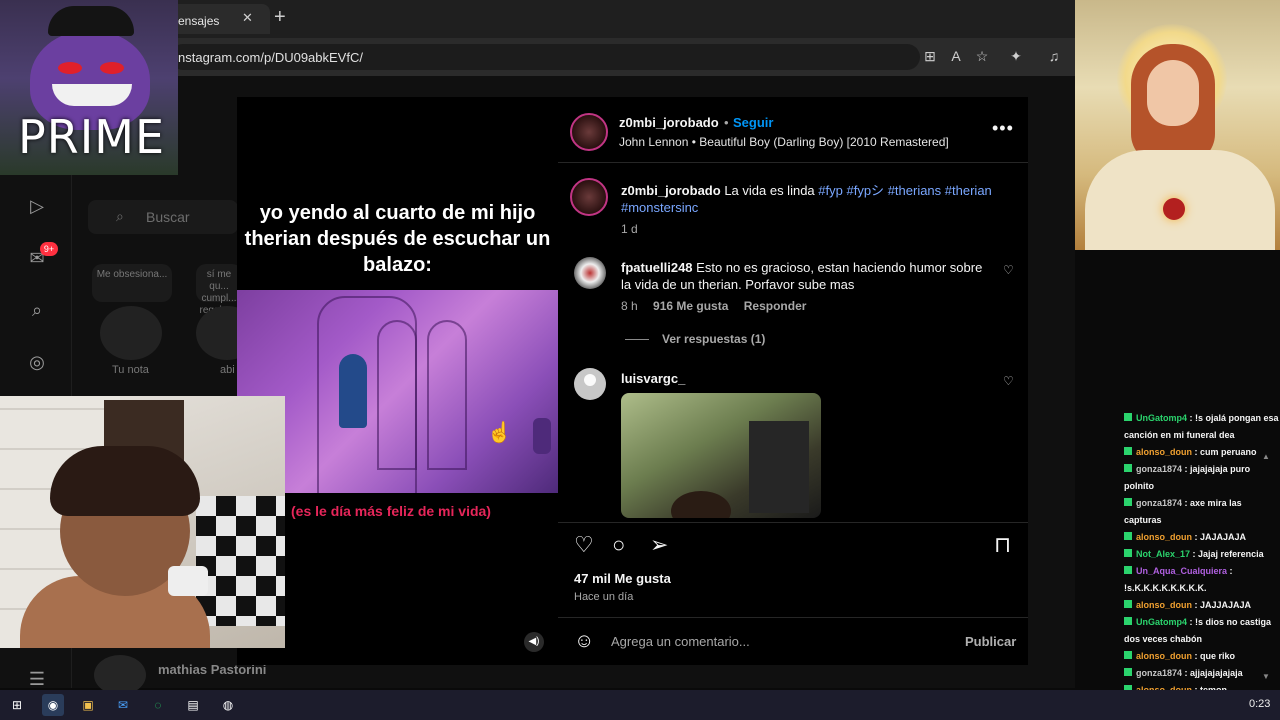  I want to click on hashtag: #fyp, so click(830, 190).